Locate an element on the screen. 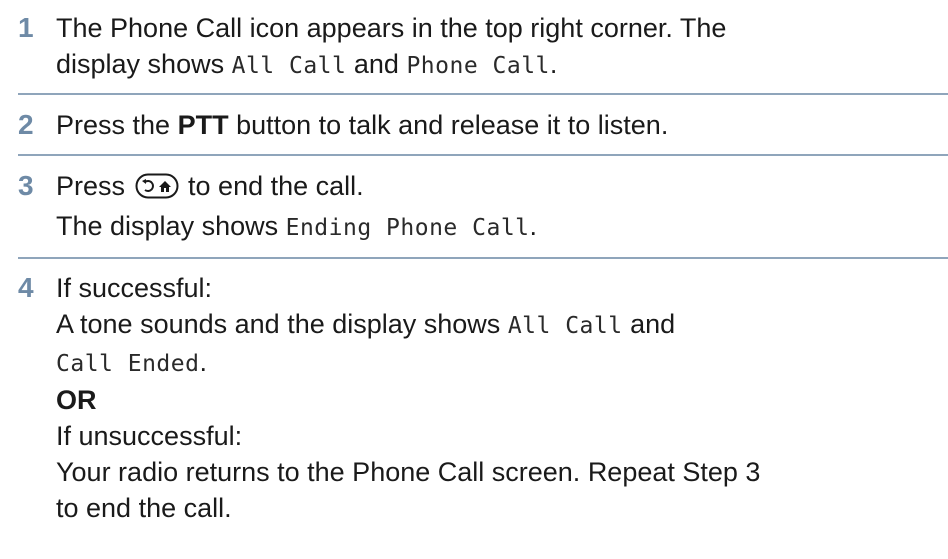  step-4-line-5: If unsuccessful: is located at coordinates (149, 436).